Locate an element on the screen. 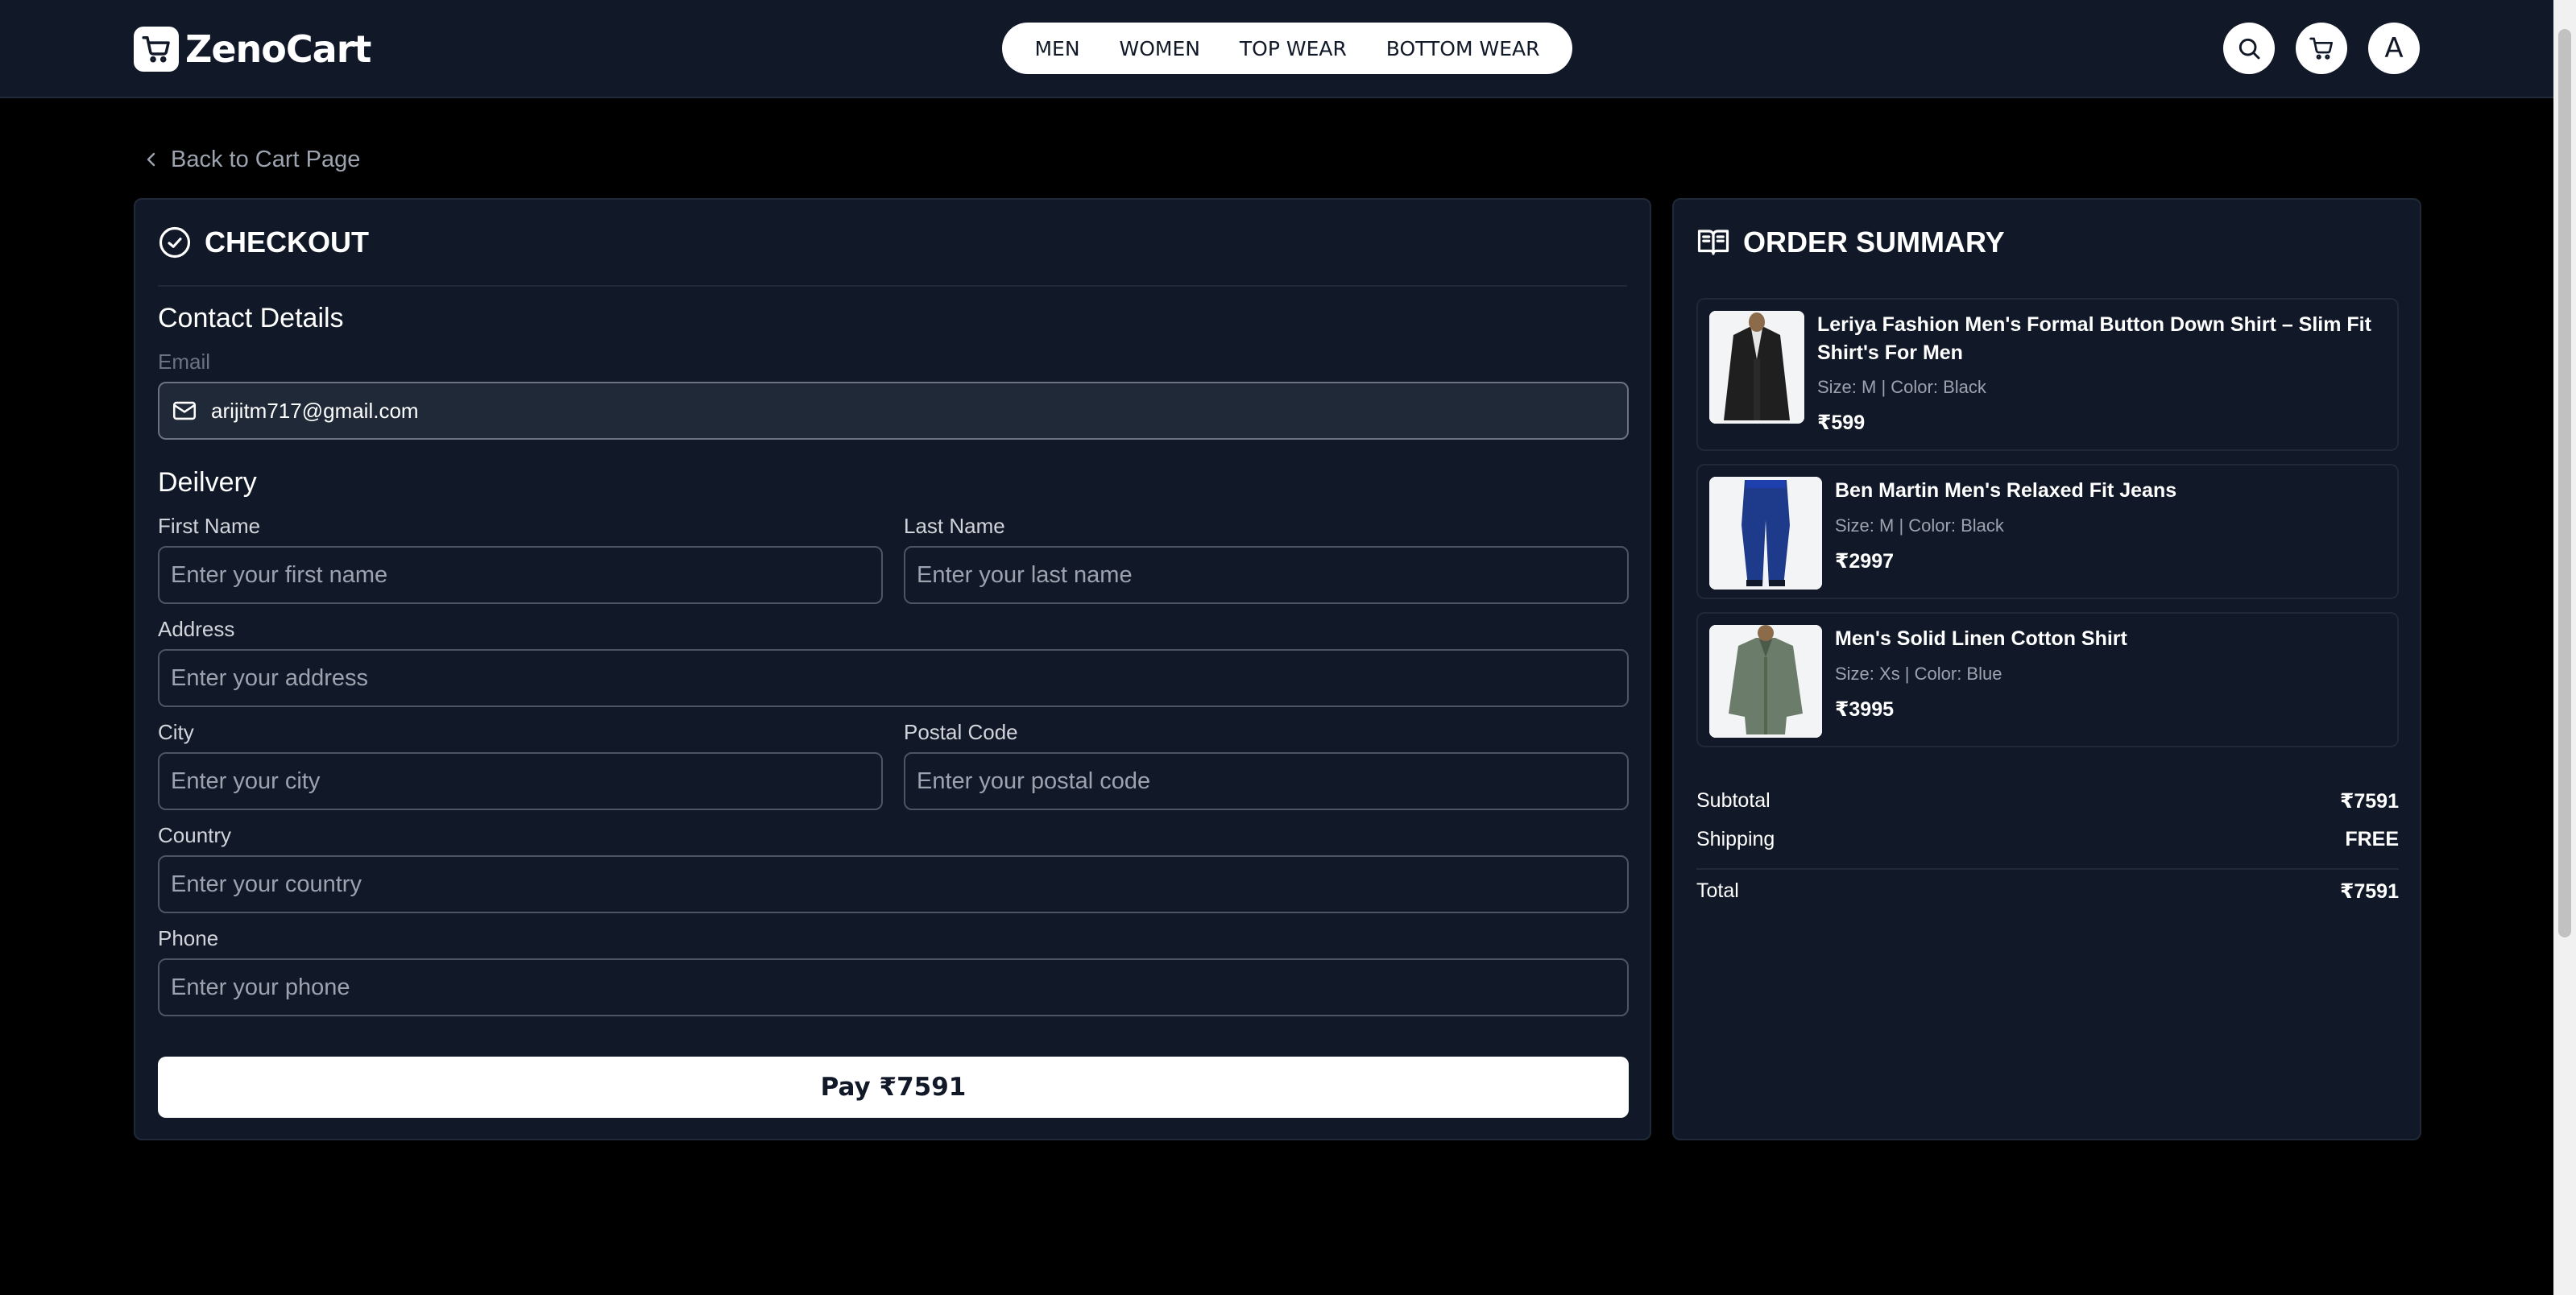 The height and width of the screenshot is (1295, 2576). page-scrollbar is located at coordinates (2564, 647).